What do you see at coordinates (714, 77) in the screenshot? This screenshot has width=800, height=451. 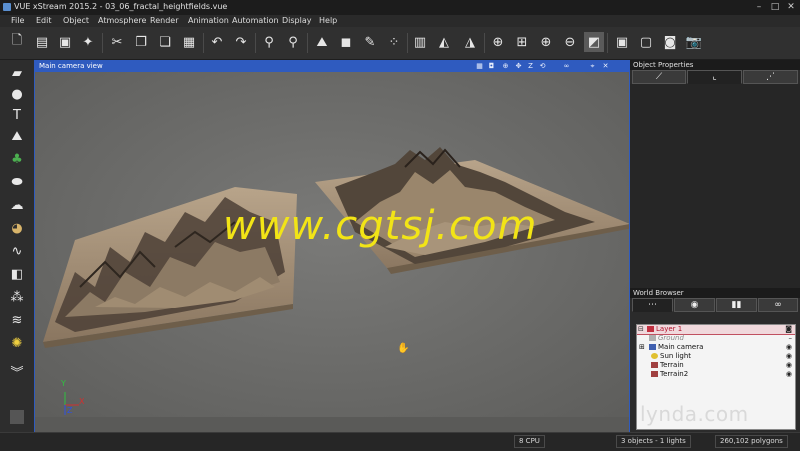 I see `tab-properties-numerics: ⌞` at bounding box center [714, 77].